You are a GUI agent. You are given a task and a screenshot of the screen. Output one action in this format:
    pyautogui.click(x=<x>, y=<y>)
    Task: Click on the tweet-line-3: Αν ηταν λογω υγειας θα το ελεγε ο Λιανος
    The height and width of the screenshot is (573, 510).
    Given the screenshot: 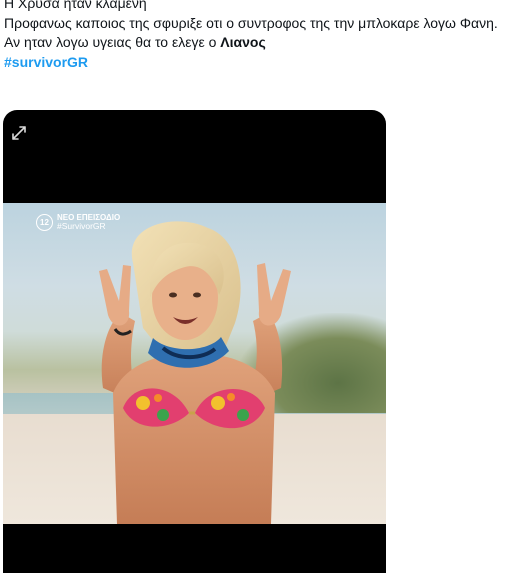 What is the action you would take?
    pyautogui.click(x=254, y=43)
    